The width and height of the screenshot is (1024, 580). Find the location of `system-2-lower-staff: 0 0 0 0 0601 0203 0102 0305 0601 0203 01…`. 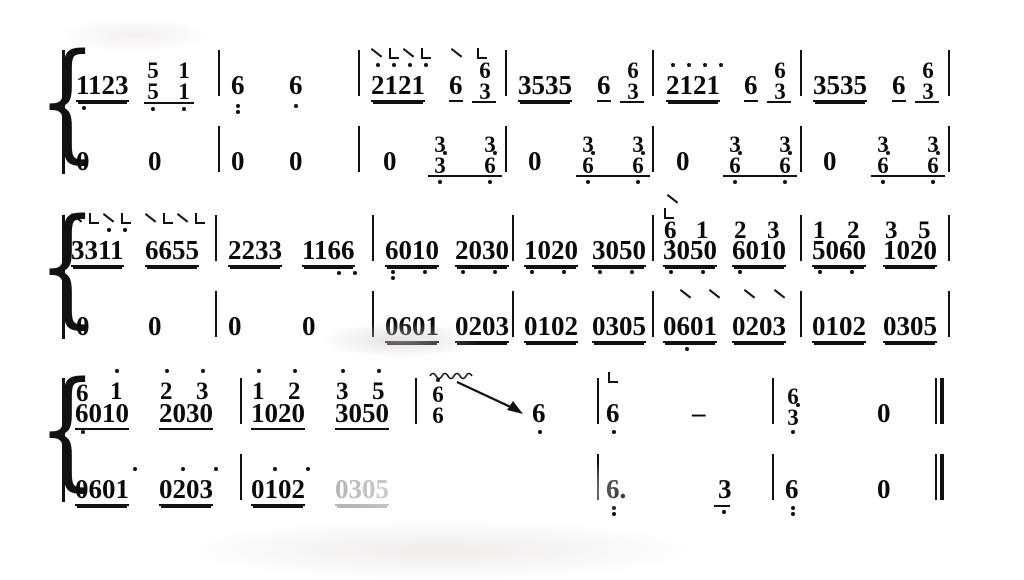

system-2-lower-staff: 0 0 0 0 0601 0203 0102 0305 0601 0203 01… is located at coordinates (512, 322).